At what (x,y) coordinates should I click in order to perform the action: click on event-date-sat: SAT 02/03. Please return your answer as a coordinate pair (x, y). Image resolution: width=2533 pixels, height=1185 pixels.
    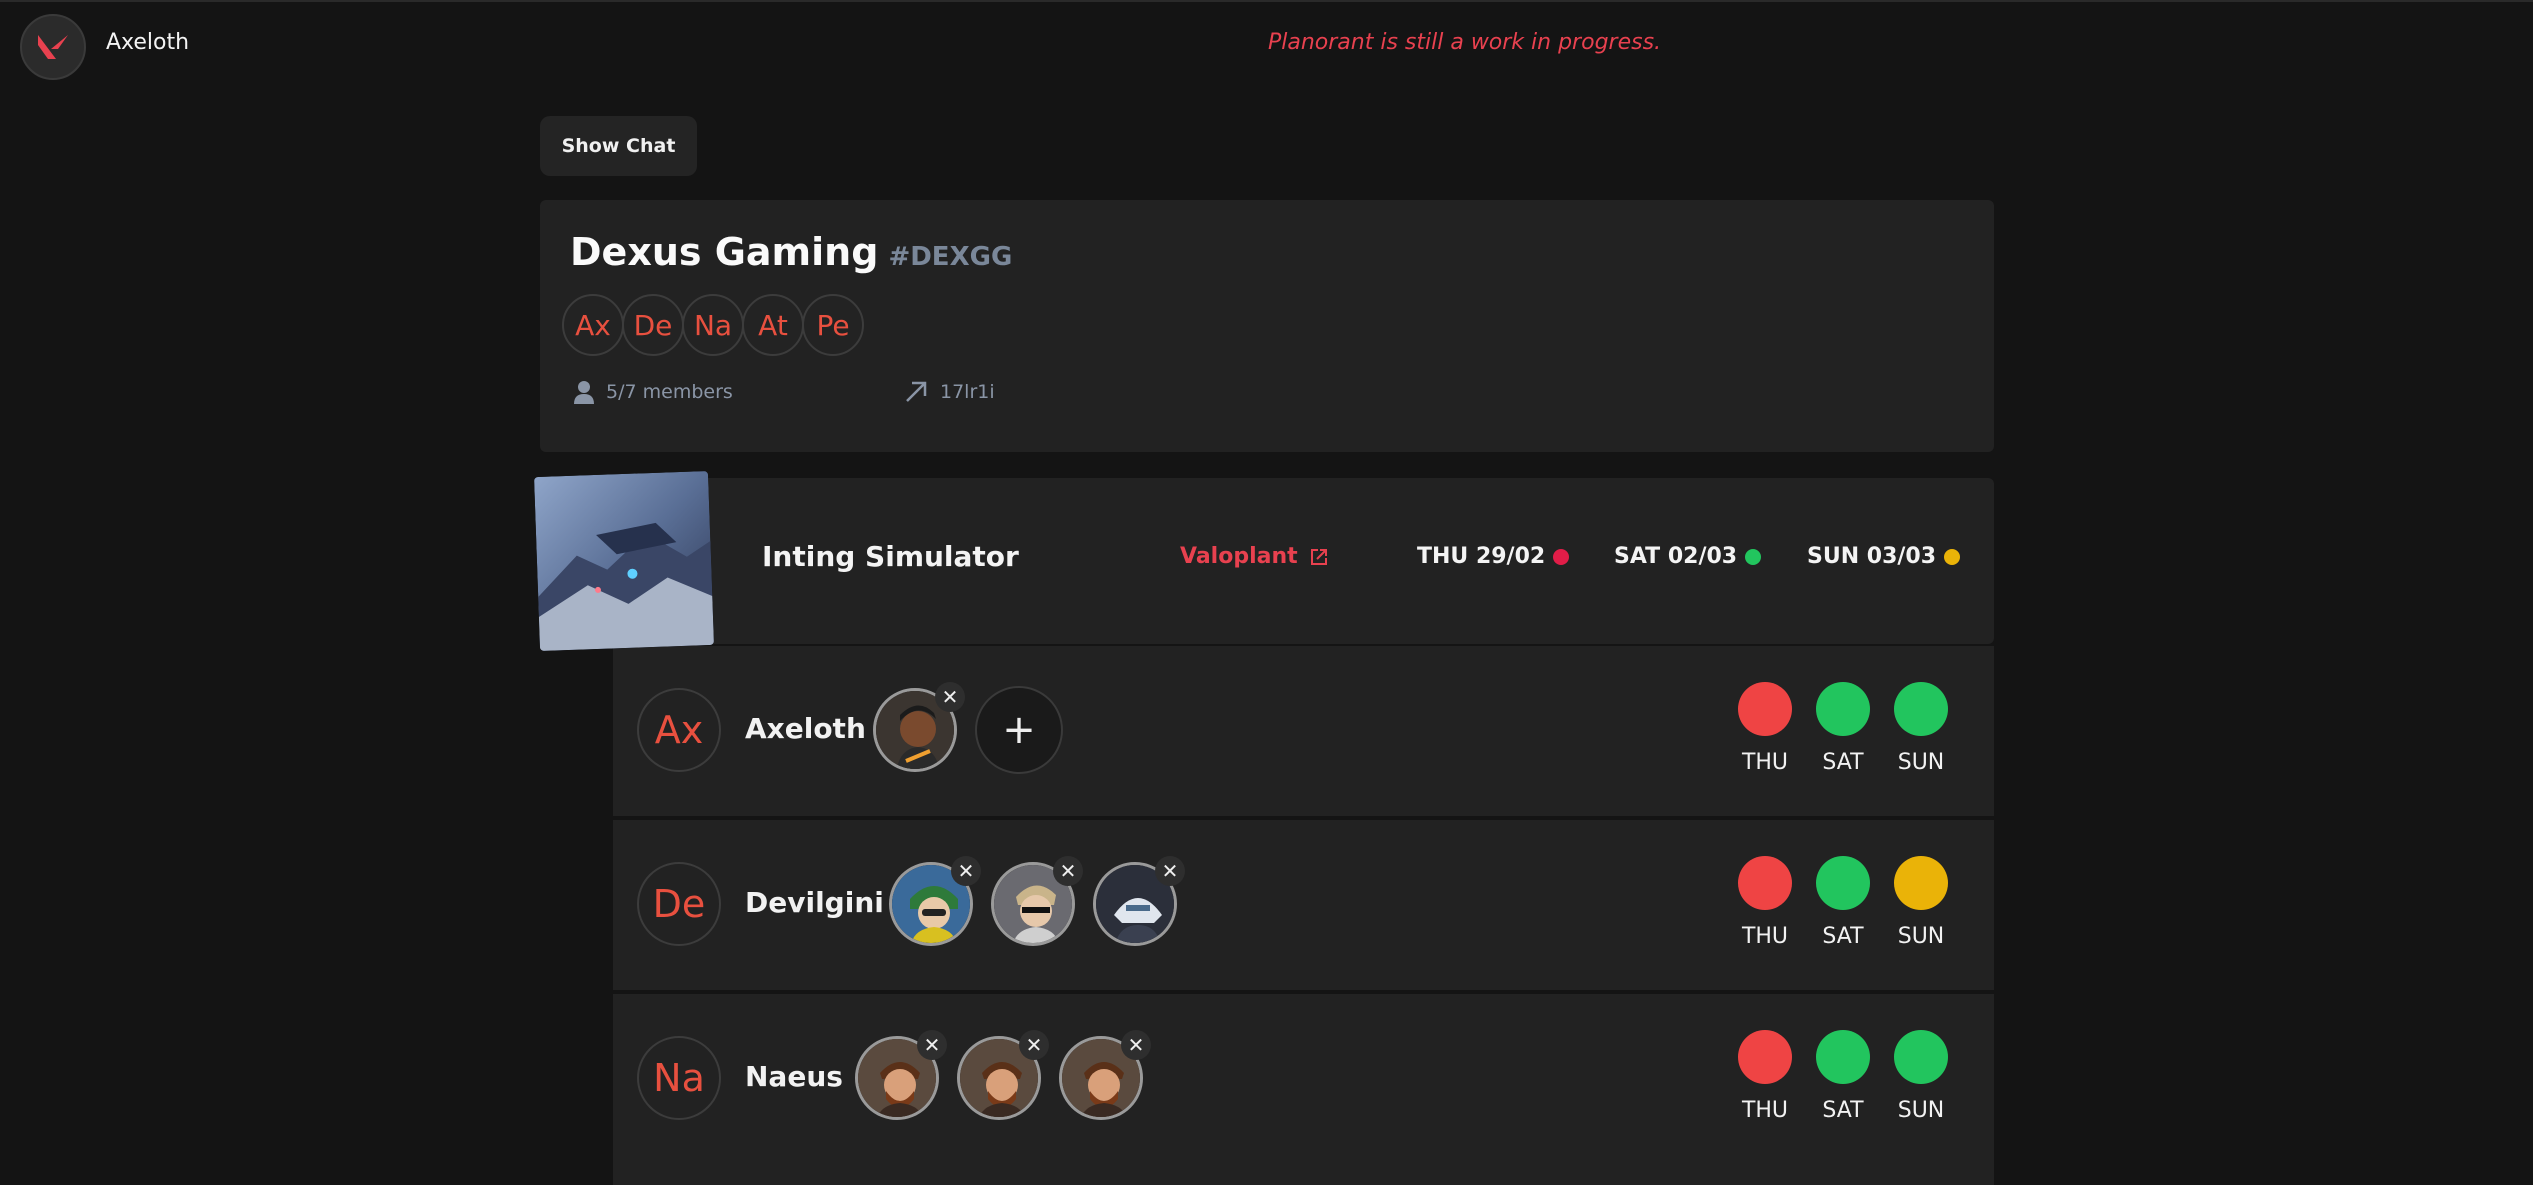
    Looking at the image, I should click on (1688, 556).